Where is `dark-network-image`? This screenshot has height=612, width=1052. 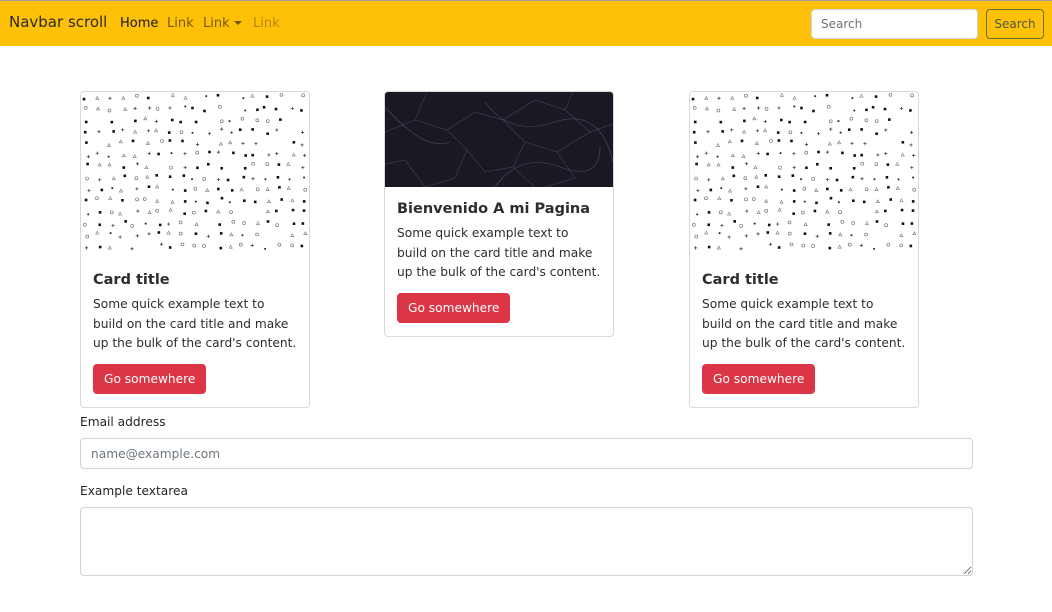 dark-network-image is located at coordinates (499, 139).